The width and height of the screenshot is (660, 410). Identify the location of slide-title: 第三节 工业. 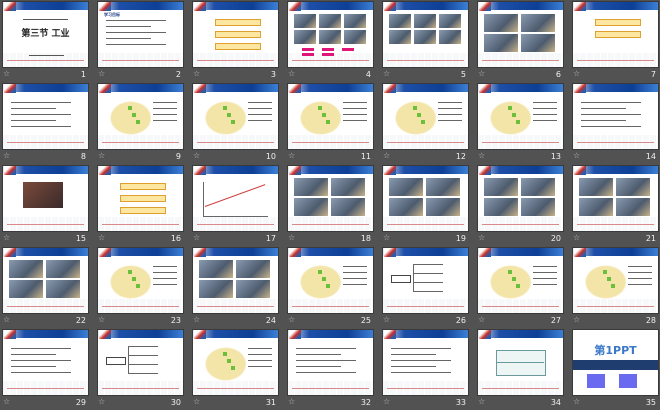
(45, 34).